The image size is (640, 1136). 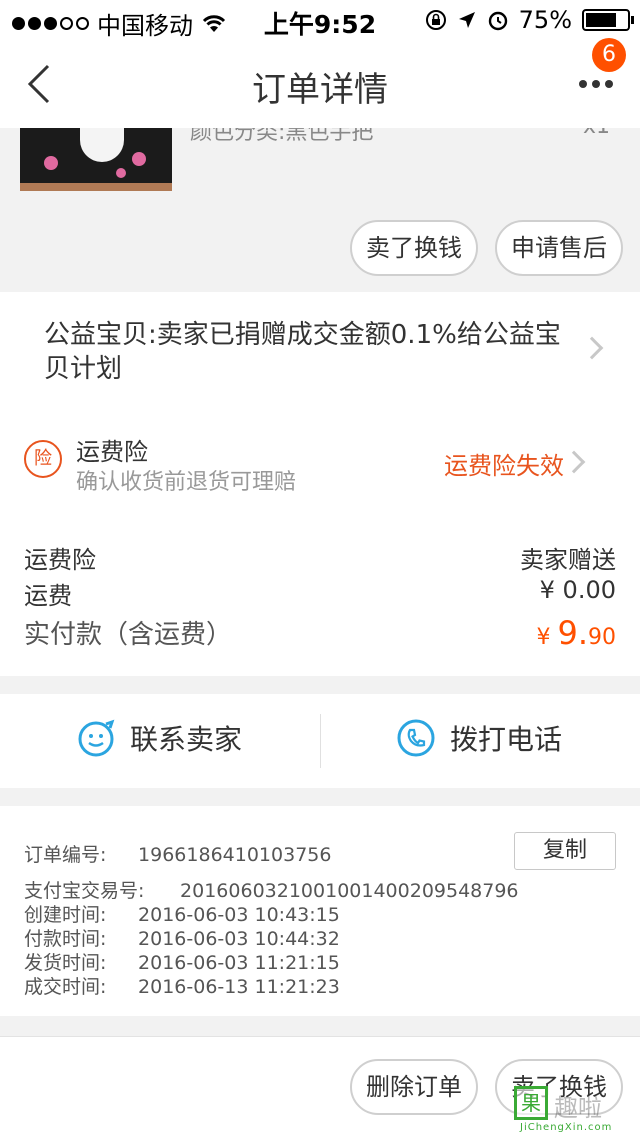 What do you see at coordinates (320, 90) in the screenshot?
I see `page-title: 订单详情` at bounding box center [320, 90].